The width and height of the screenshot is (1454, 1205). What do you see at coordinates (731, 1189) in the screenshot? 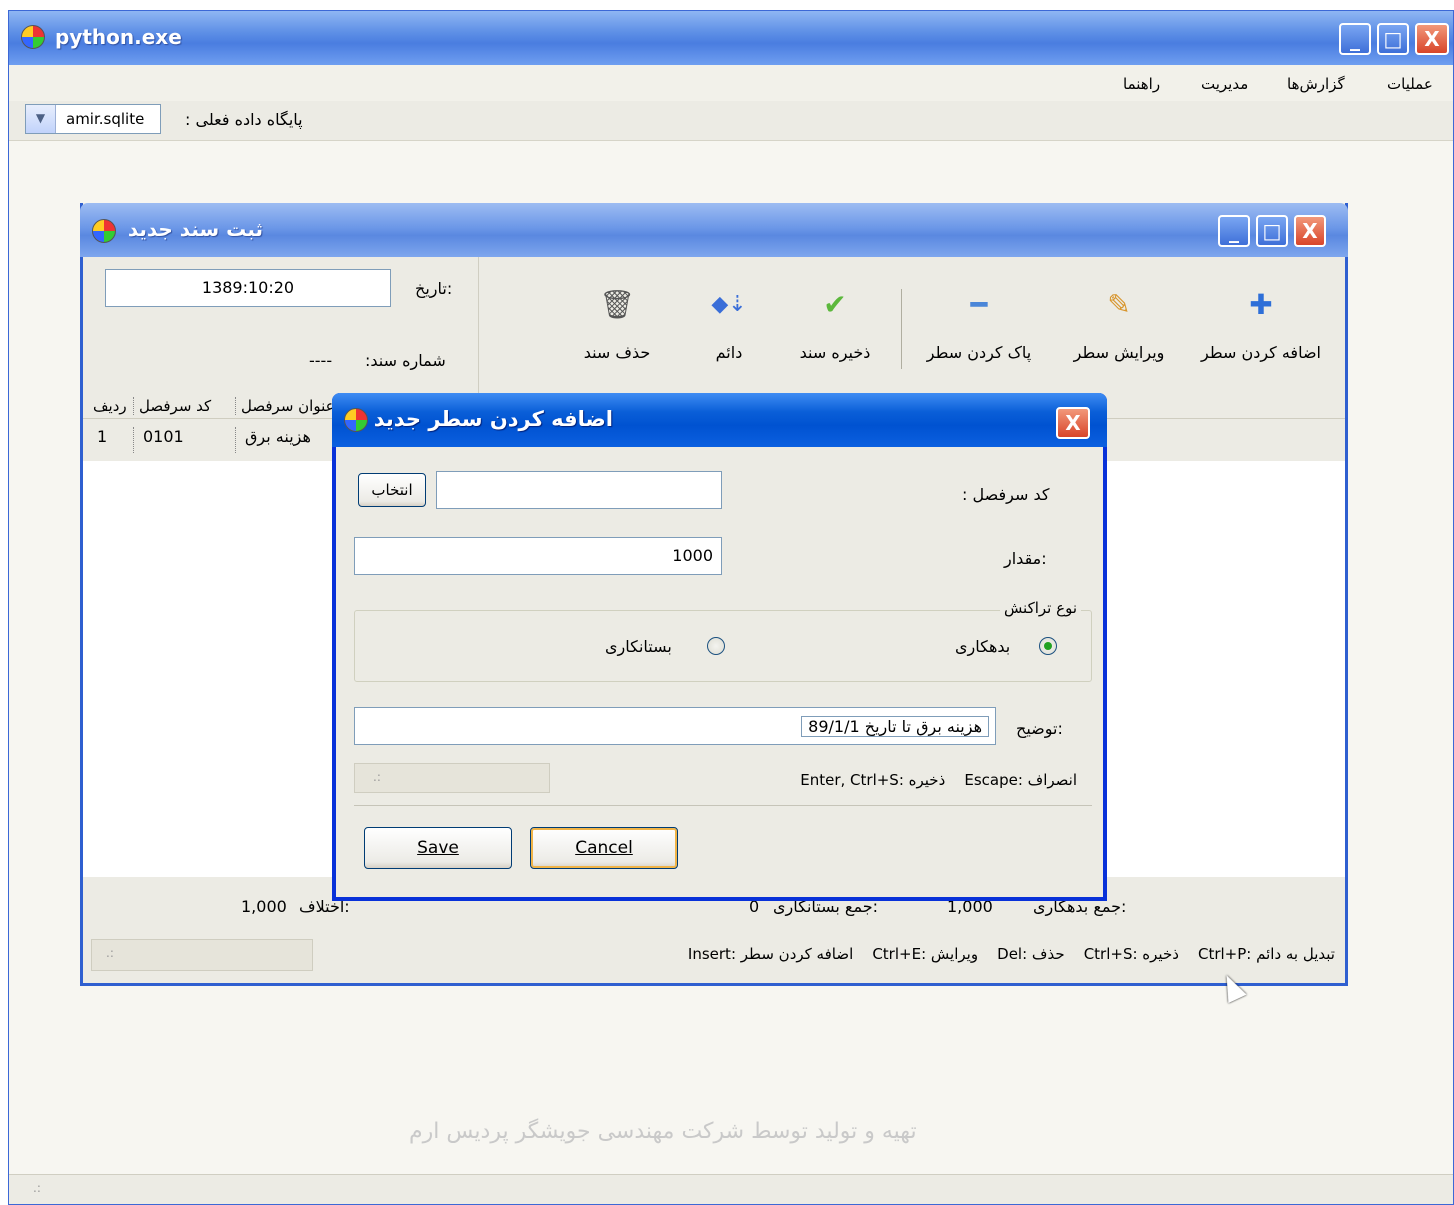
I see `main-status-bar: .:` at bounding box center [731, 1189].